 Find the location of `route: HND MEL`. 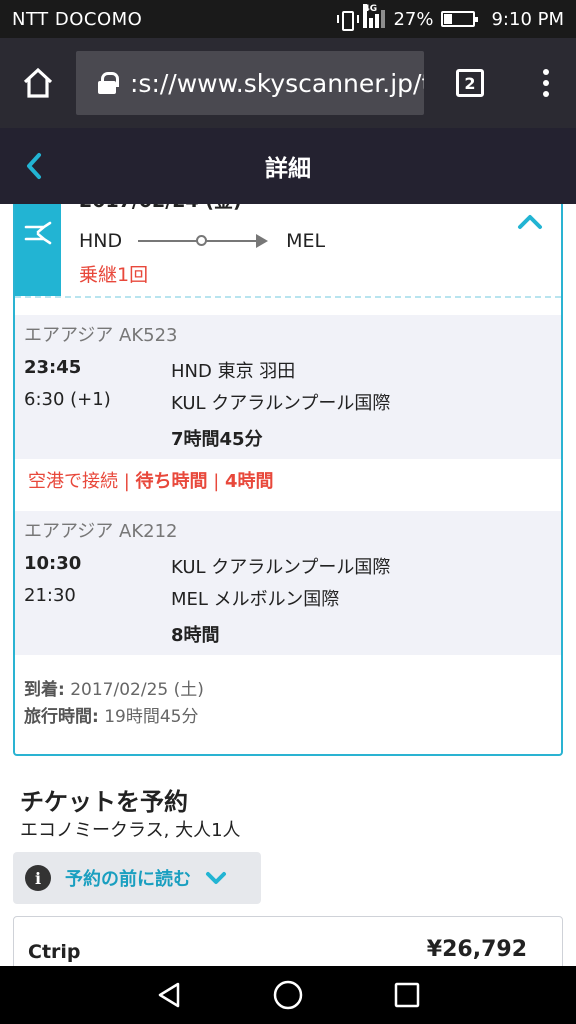

route: HND MEL is located at coordinates (202, 241).